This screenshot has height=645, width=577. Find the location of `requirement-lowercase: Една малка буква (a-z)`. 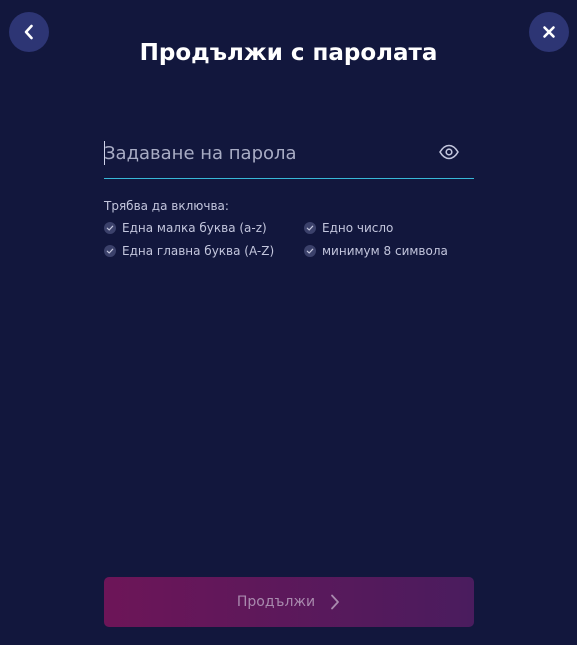

requirement-lowercase: Една малка буква (a-z) is located at coordinates (185, 228).